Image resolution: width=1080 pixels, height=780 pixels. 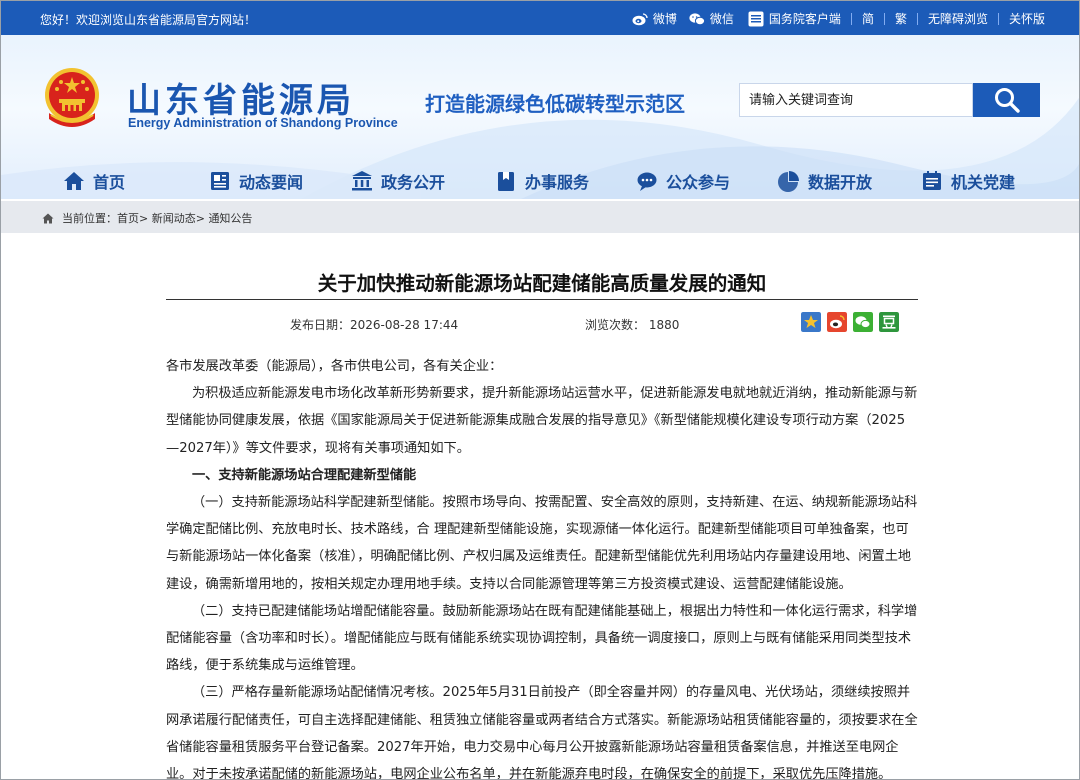 What do you see at coordinates (506, 181) in the screenshot?
I see `service-icon` at bounding box center [506, 181].